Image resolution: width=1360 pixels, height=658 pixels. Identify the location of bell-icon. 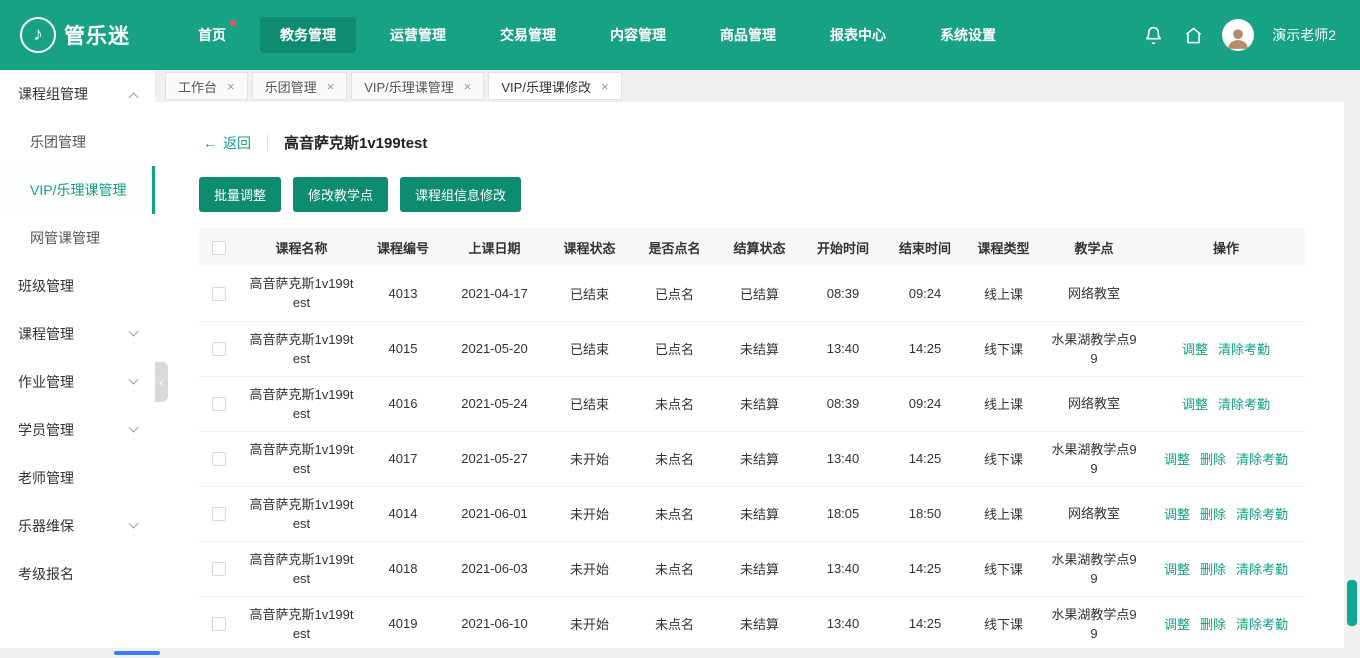
(1153, 35).